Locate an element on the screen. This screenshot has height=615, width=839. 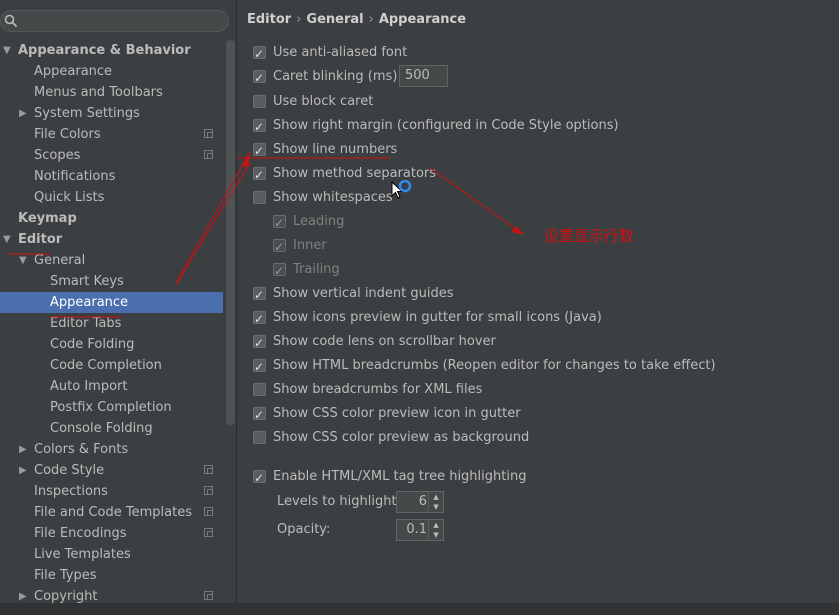
sidebar-item: ▶ Colors & Fonts is located at coordinates (111, 449).